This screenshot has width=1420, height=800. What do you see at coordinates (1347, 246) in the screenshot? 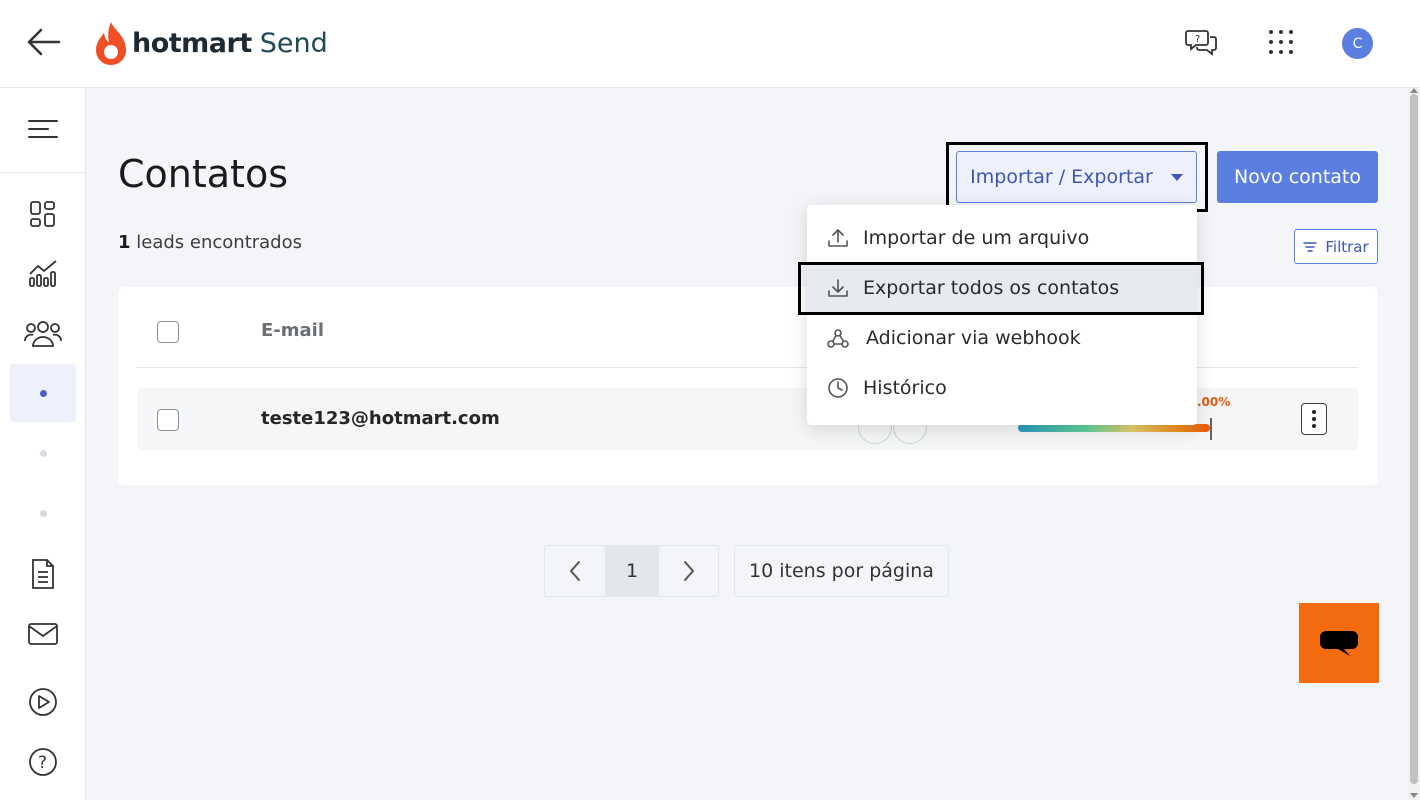
I see `filter-label: Filtrar` at bounding box center [1347, 246].